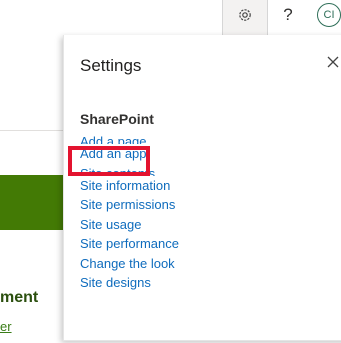 The width and height of the screenshot is (341, 343). What do you see at coordinates (129, 186) in the screenshot?
I see `menu-item-site-information: Site information` at bounding box center [129, 186].